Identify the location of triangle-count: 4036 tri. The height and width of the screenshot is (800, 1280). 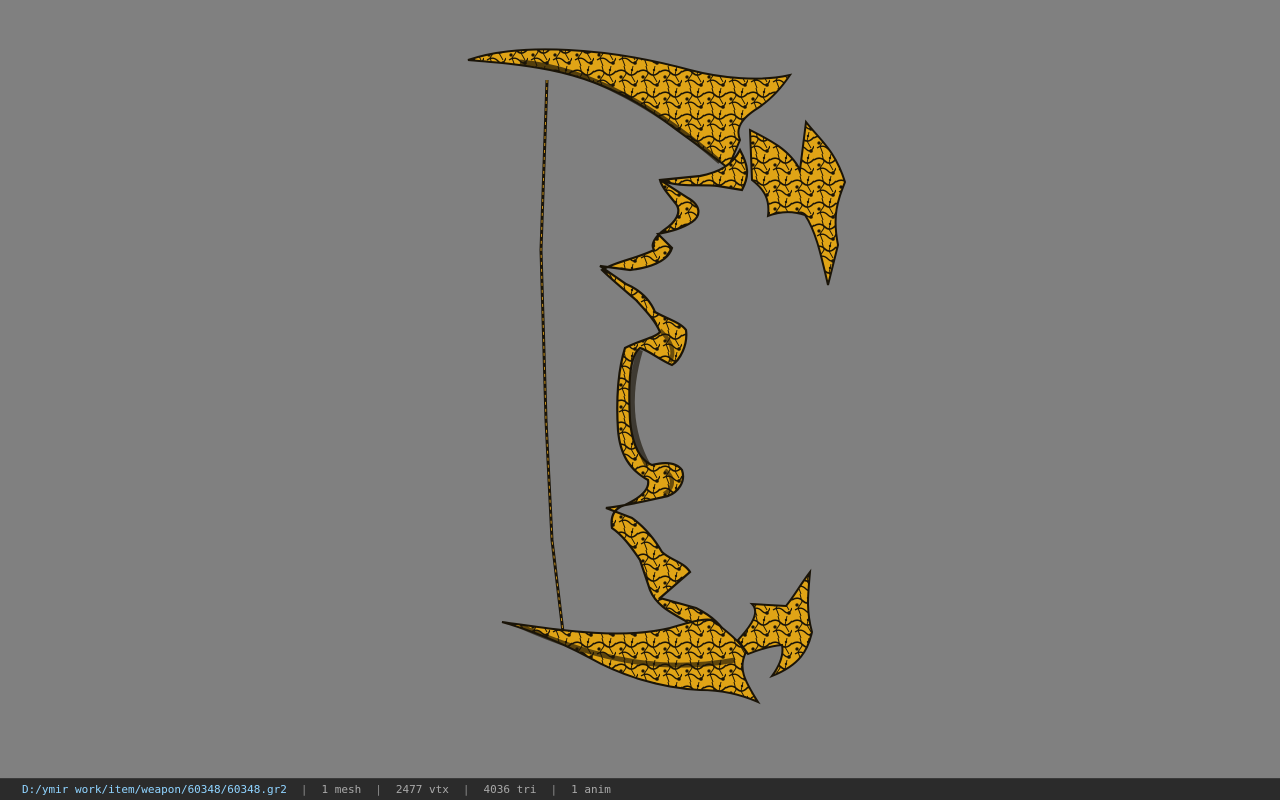
(510, 789).